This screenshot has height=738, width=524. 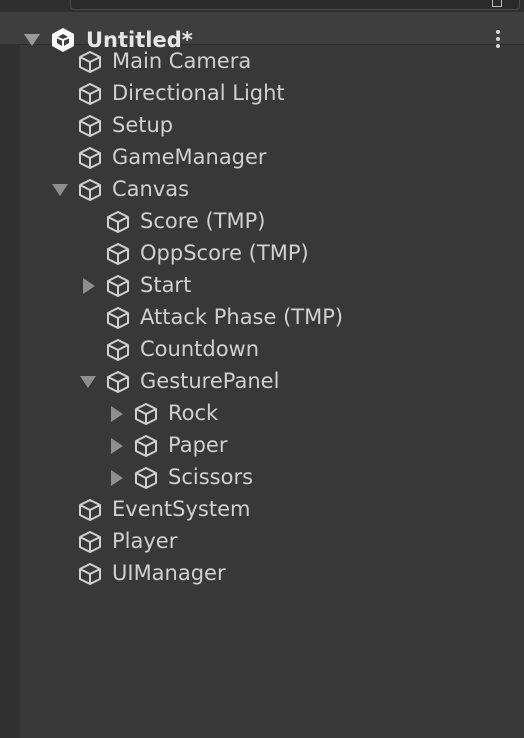 What do you see at coordinates (10, 391) in the screenshot?
I see `left-gutter` at bounding box center [10, 391].